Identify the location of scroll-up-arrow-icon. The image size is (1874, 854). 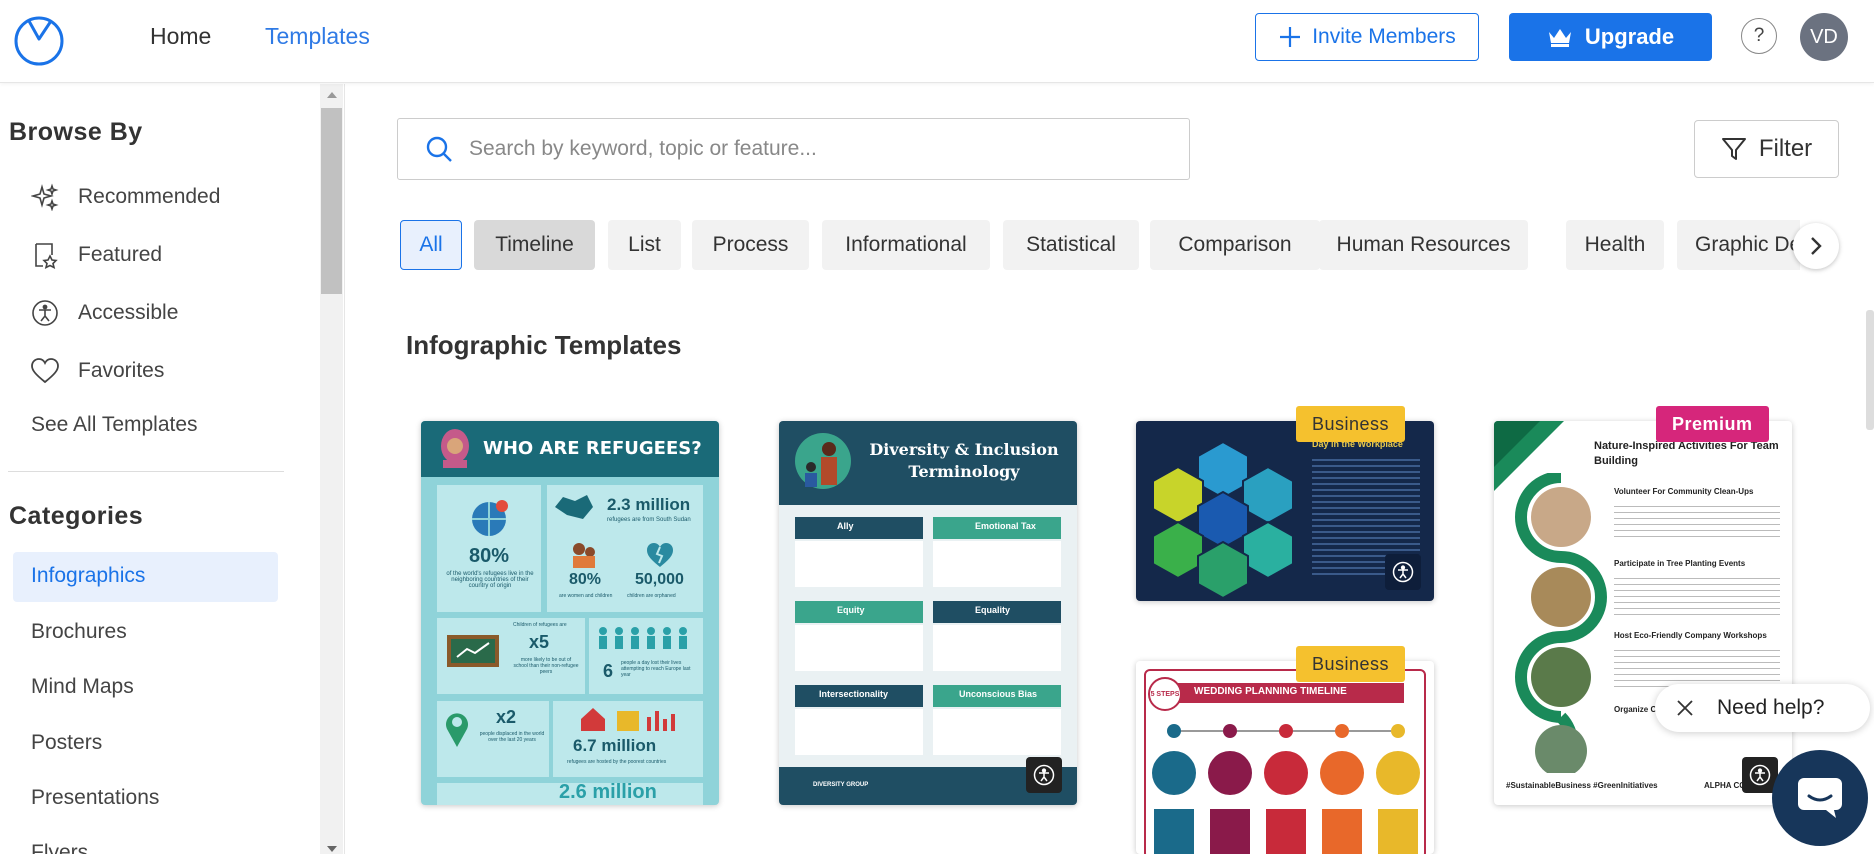
(332, 95).